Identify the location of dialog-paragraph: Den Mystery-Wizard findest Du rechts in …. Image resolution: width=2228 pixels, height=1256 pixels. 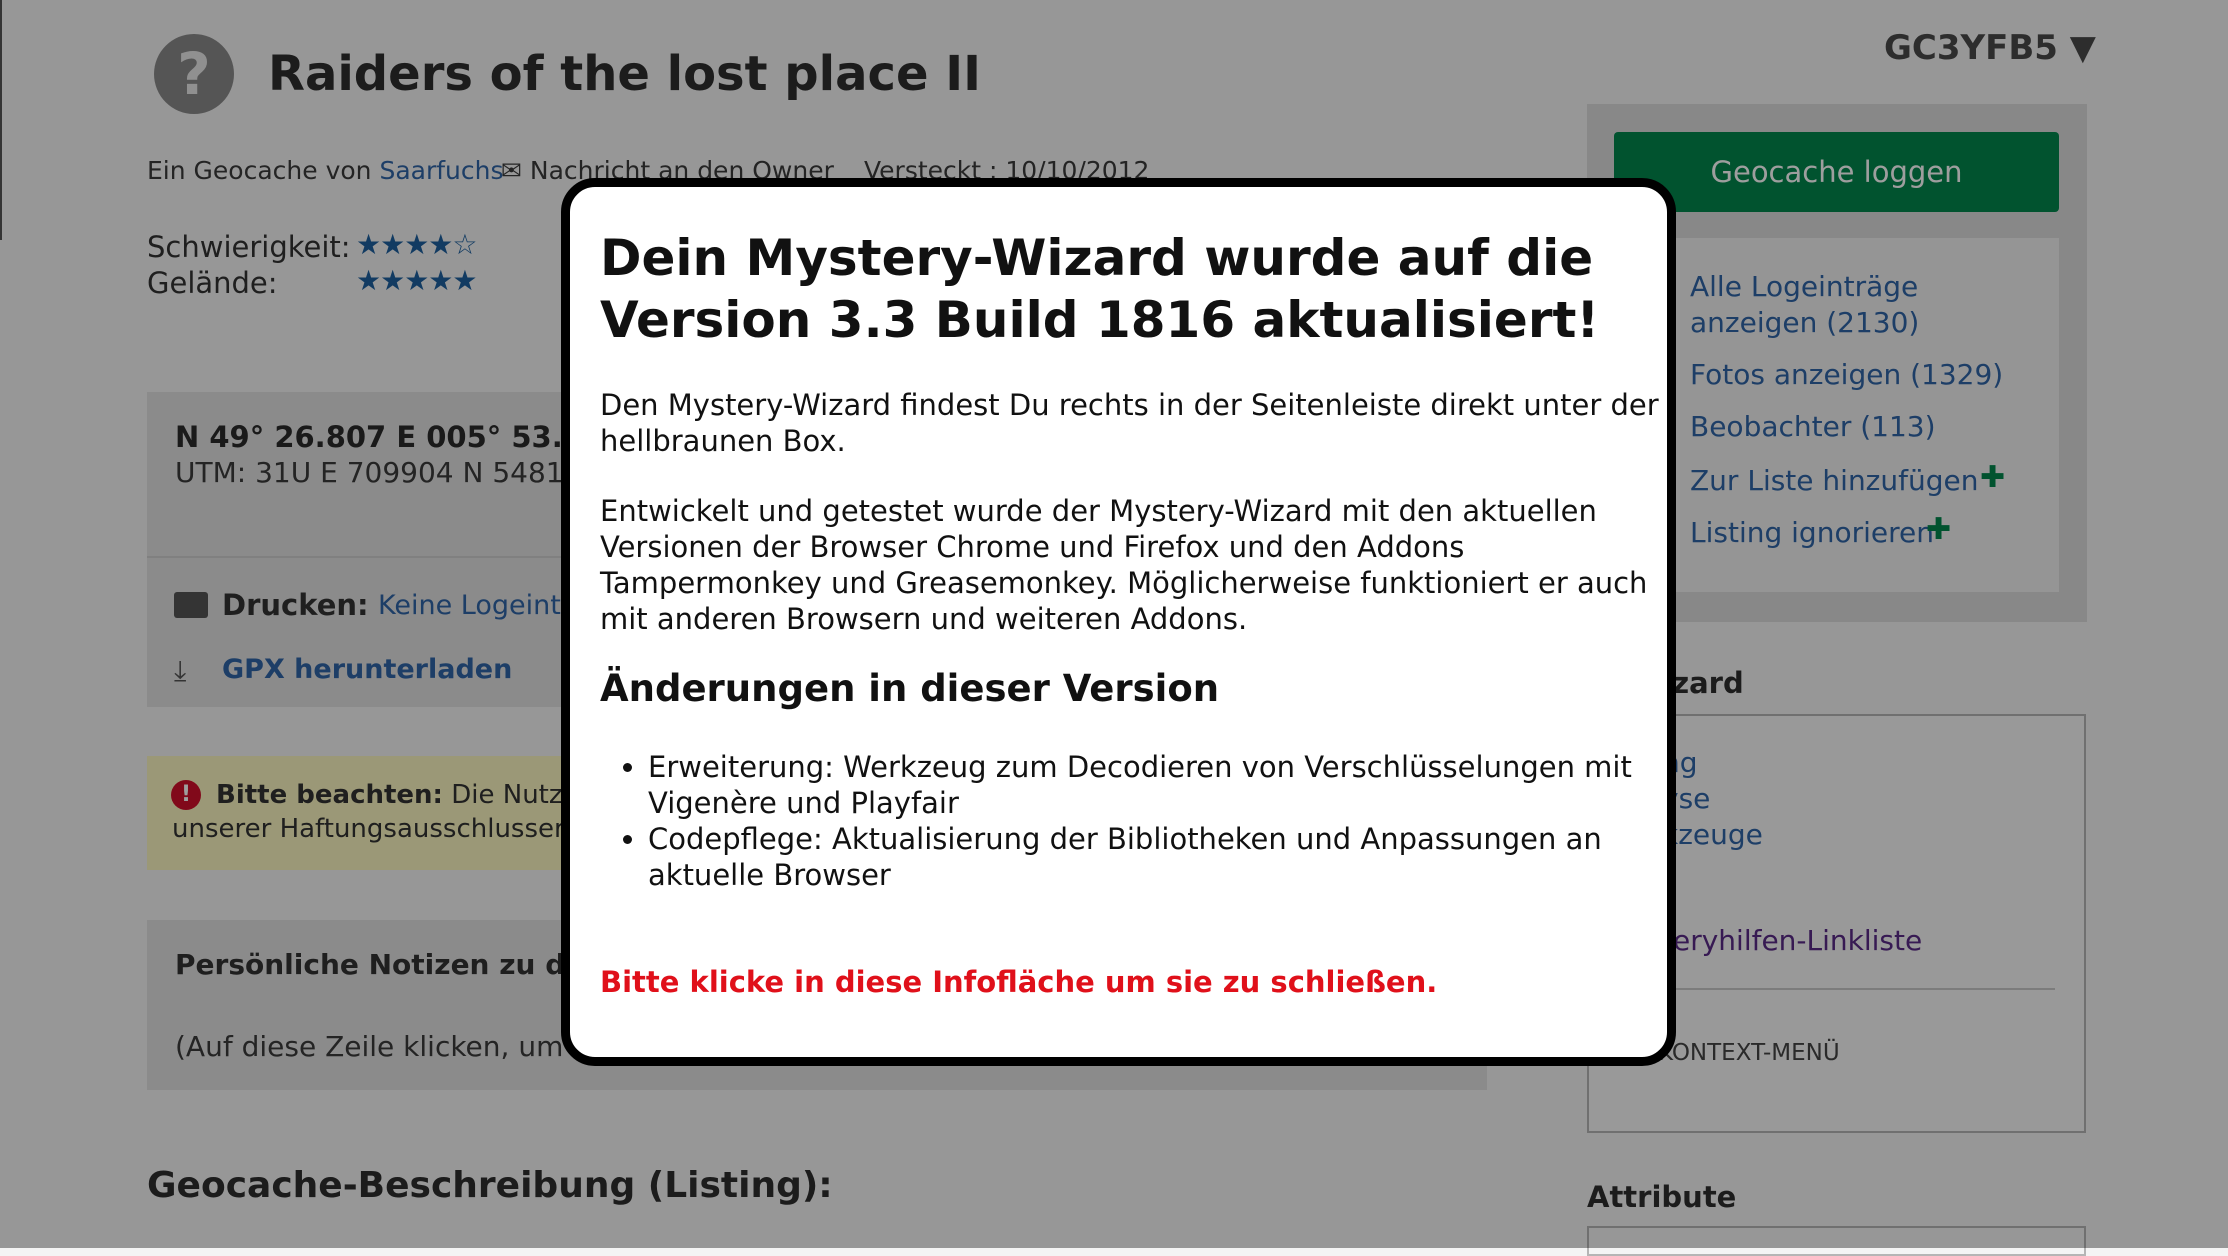
(1129, 423).